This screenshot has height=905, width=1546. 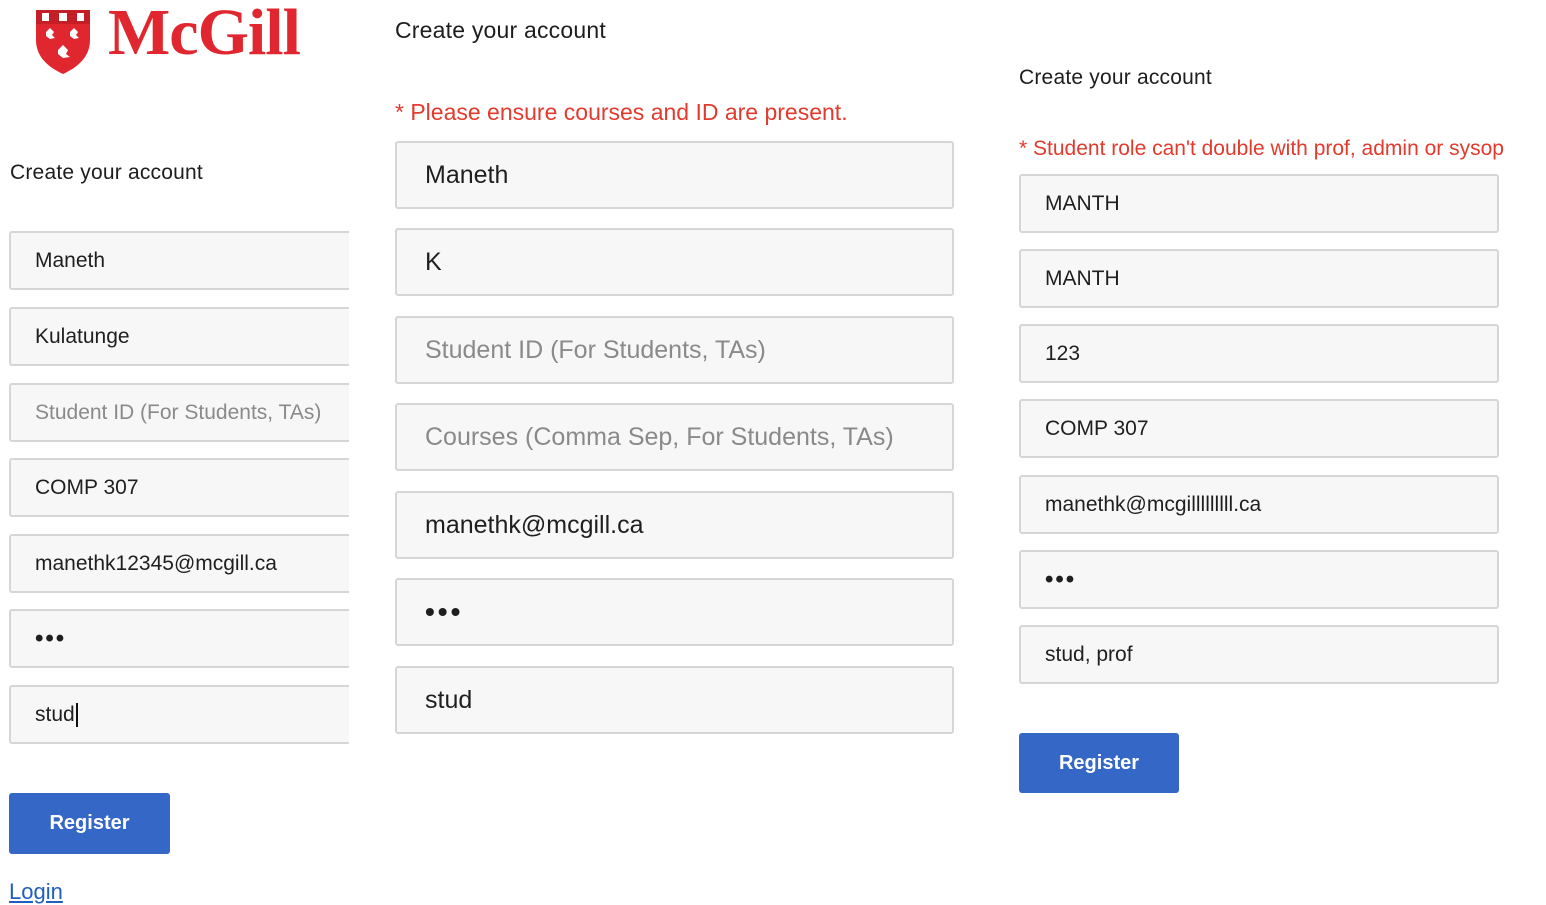 I want to click on student-id-value: 123, so click(x=1063, y=353).